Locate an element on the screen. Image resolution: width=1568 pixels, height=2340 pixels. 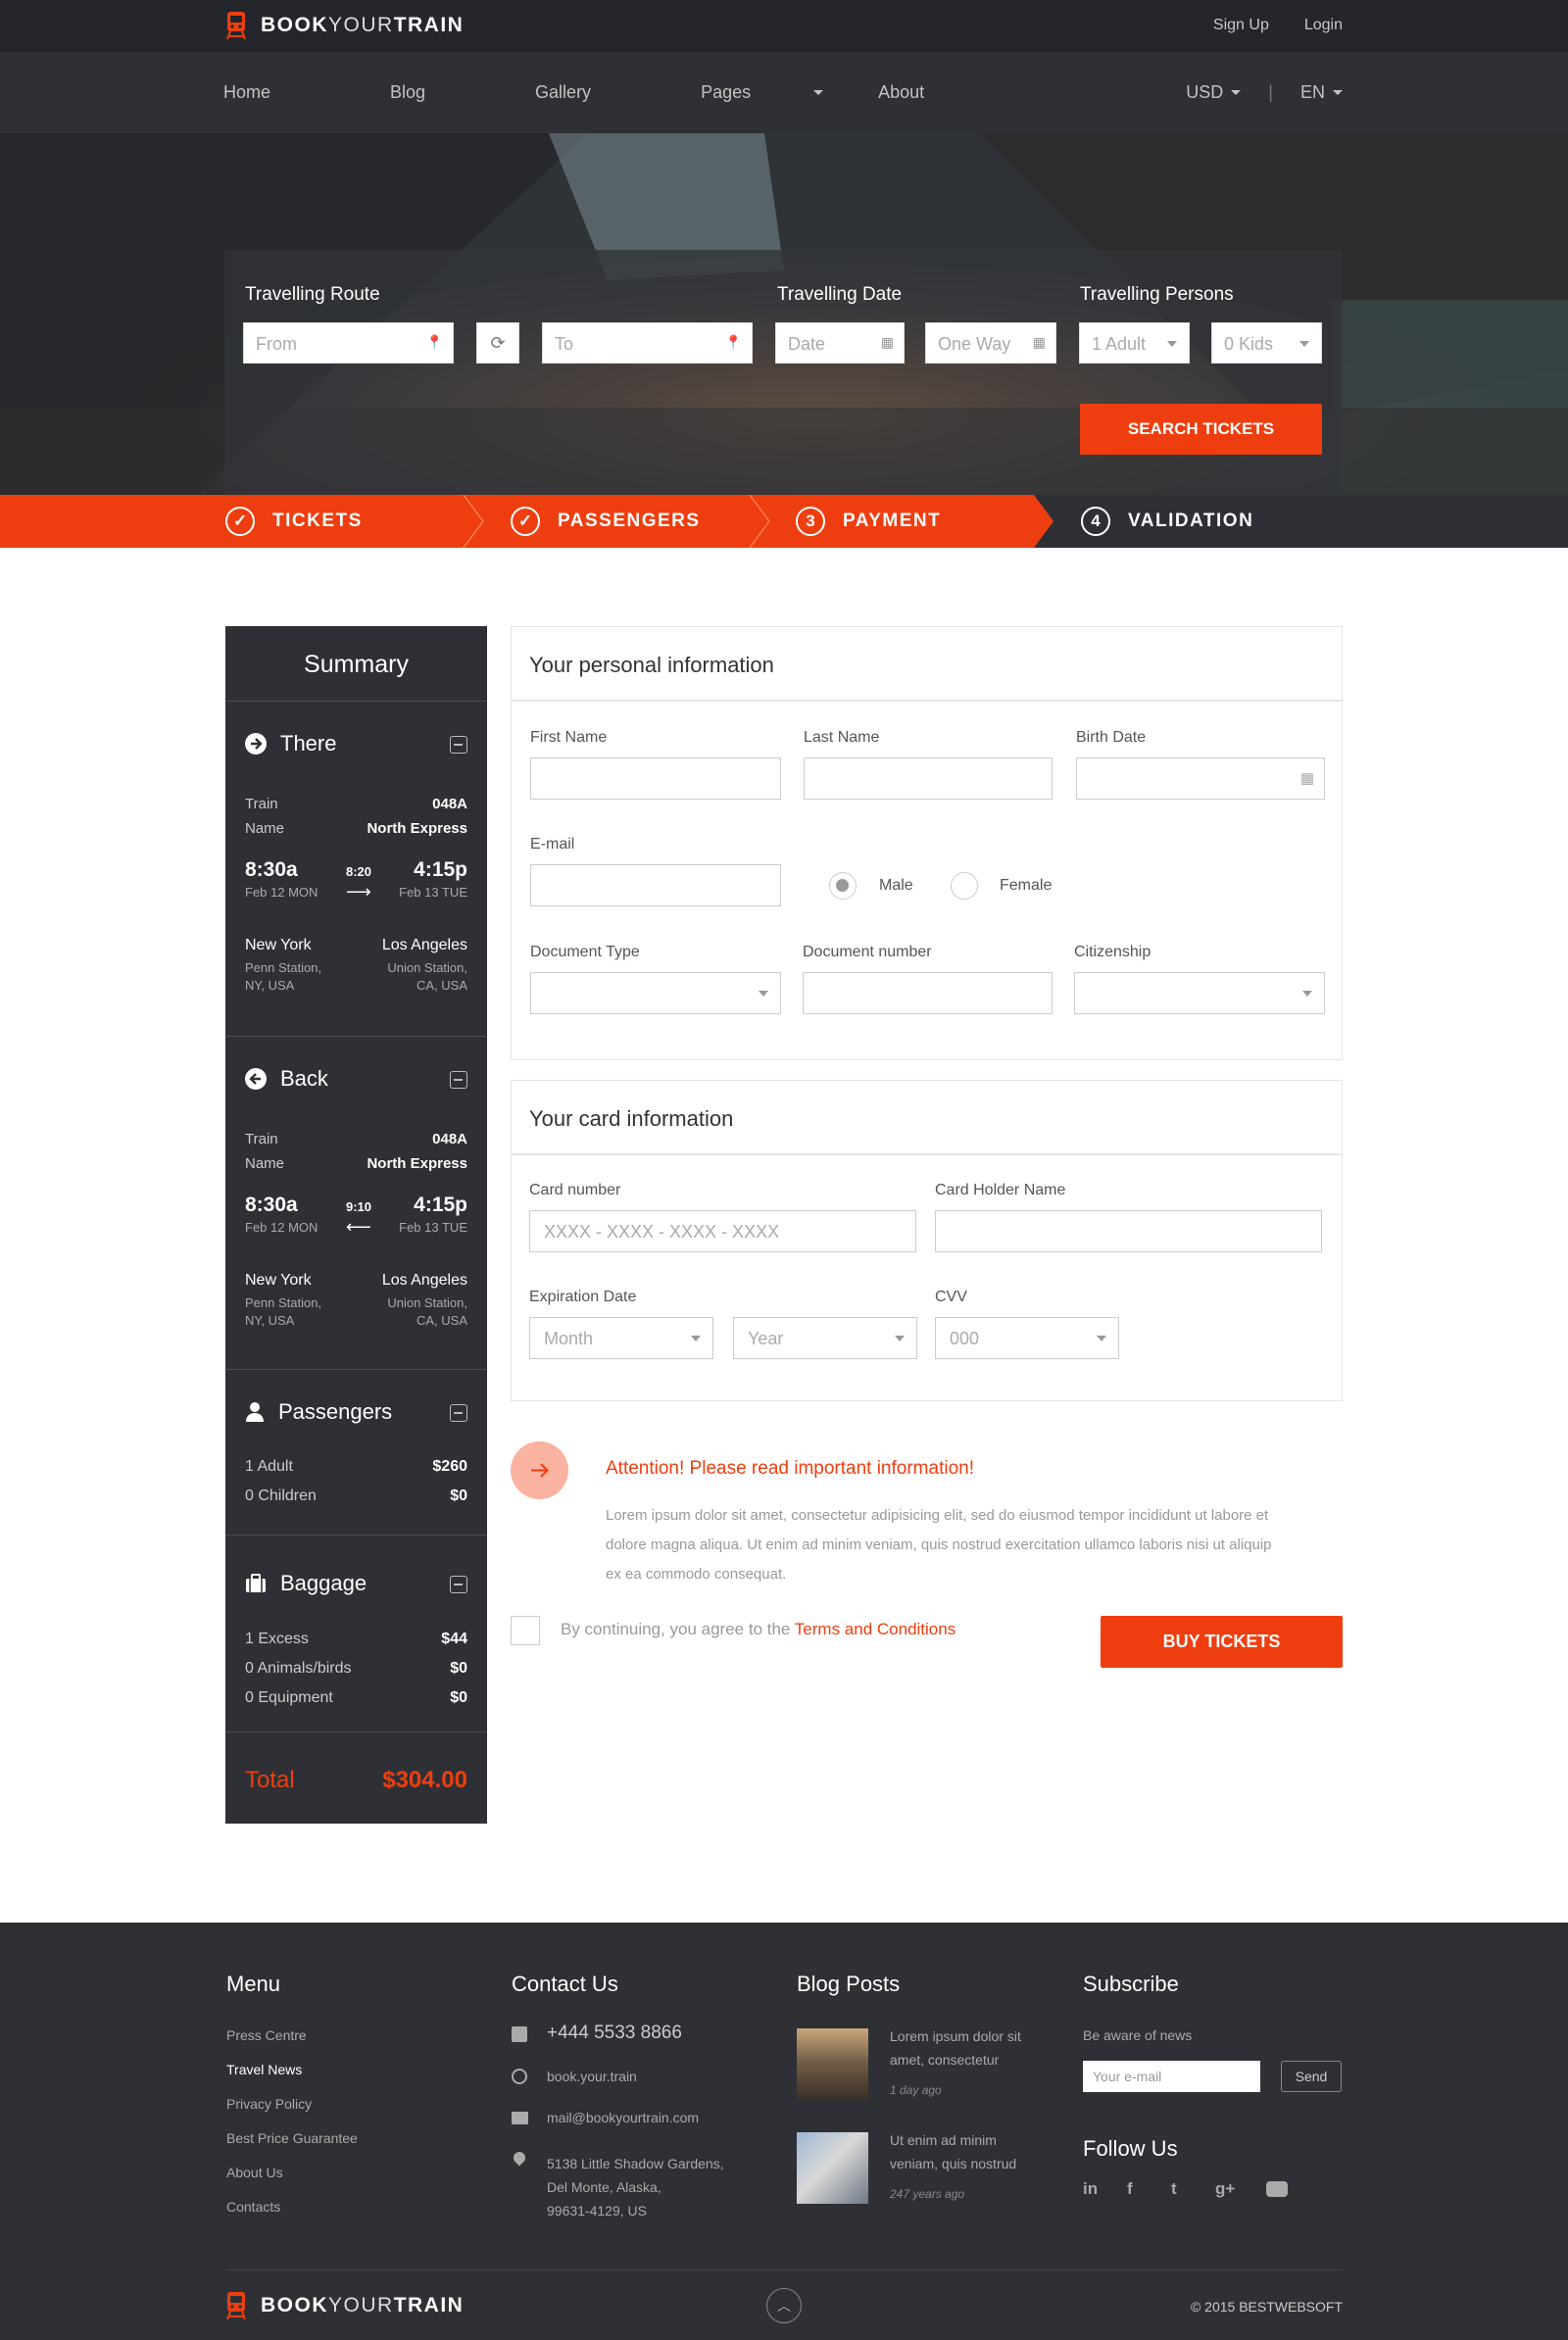
step-passengers: ✓ PASSENGERS is located at coordinates (606, 521).